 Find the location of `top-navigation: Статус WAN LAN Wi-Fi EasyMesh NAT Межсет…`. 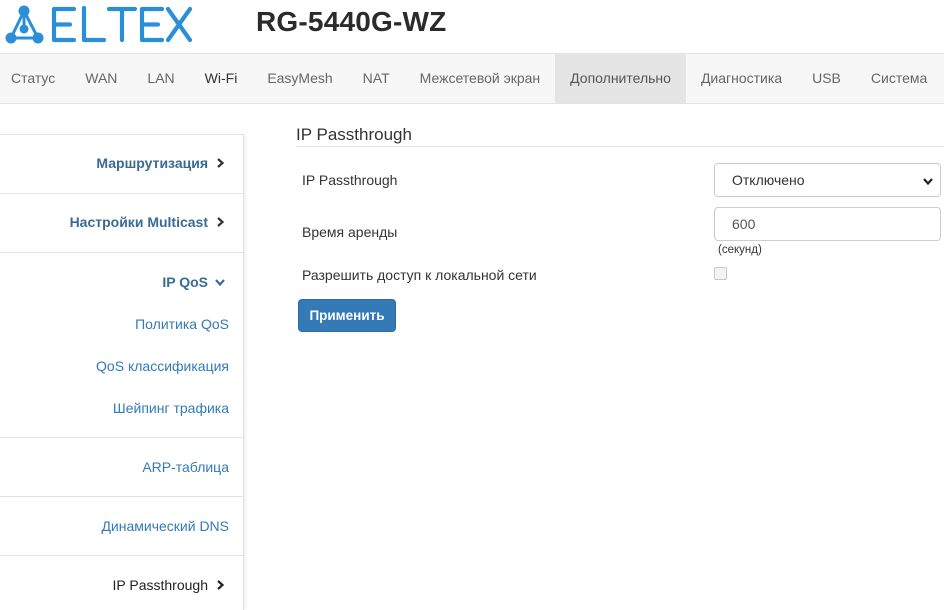

top-navigation: Статус WAN LAN Wi-Fi EasyMesh NAT Межсет… is located at coordinates (472, 78).